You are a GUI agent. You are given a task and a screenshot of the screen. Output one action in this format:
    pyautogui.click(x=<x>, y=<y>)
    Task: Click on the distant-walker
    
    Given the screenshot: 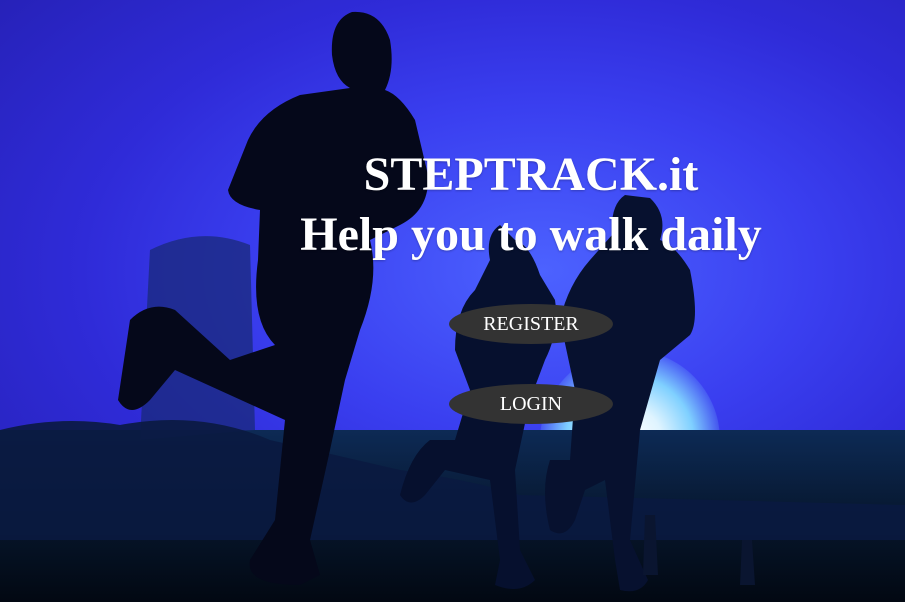 What is the action you would take?
    pyautogui.click(x=747, y=562)
    